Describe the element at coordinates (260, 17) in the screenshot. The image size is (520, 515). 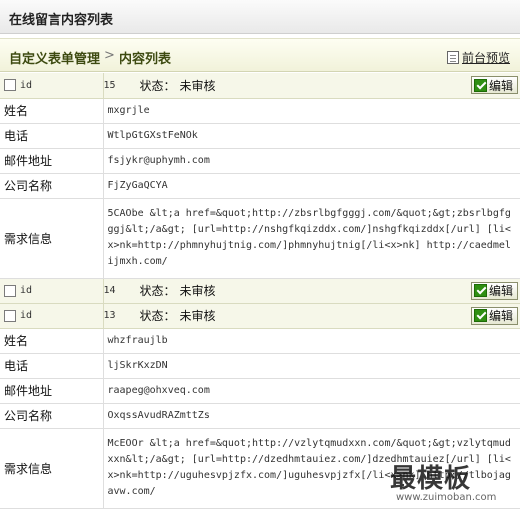
I see `page-header: 在线留言内容列表` at that location.